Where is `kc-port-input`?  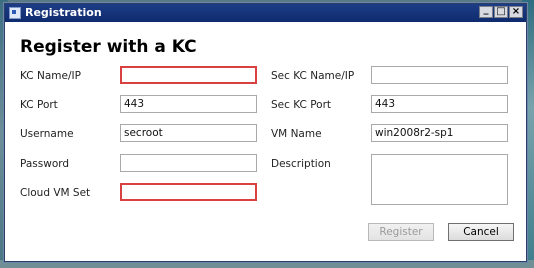 kc-port-input is located at coordinates (188, 104).